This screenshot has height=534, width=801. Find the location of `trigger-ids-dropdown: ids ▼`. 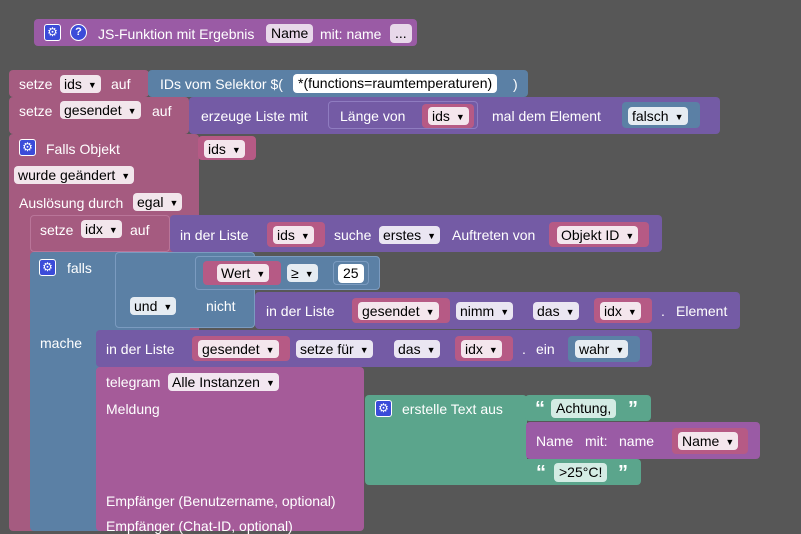

trigger-ids-dropdown: ids ▼ is located at coordinates (224, 149).